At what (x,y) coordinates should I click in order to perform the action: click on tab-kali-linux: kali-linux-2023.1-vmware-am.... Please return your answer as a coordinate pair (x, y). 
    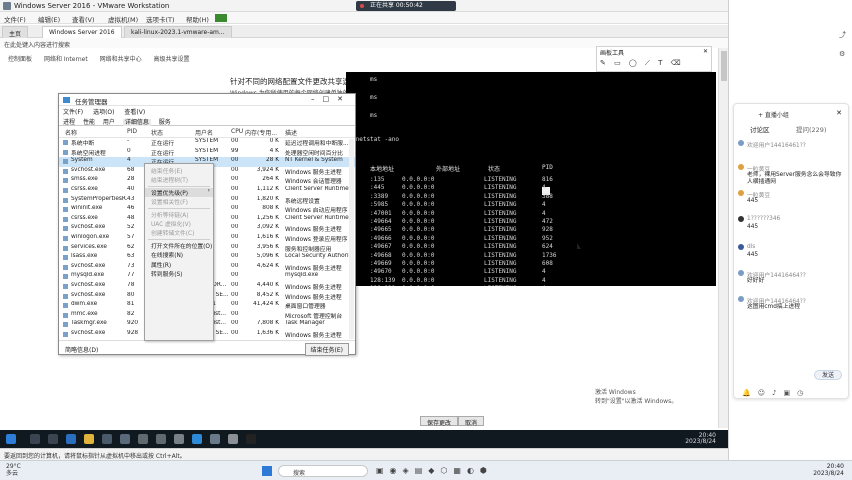
    Looking at the image, I should click on (178, 32).